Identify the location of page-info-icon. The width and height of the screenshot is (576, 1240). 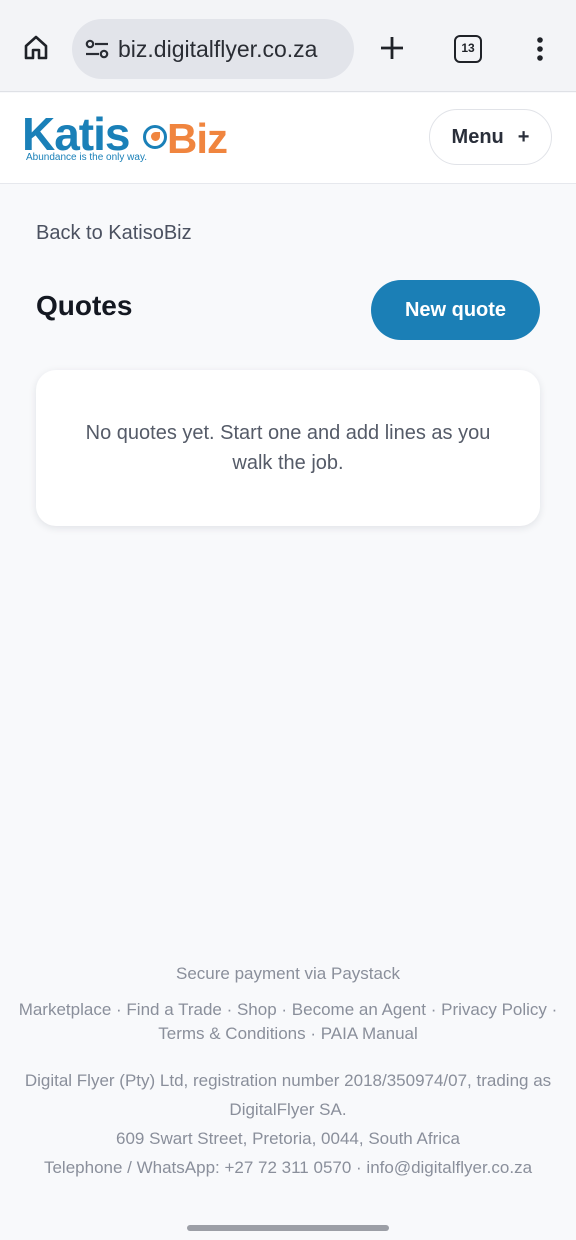
(97, 49).